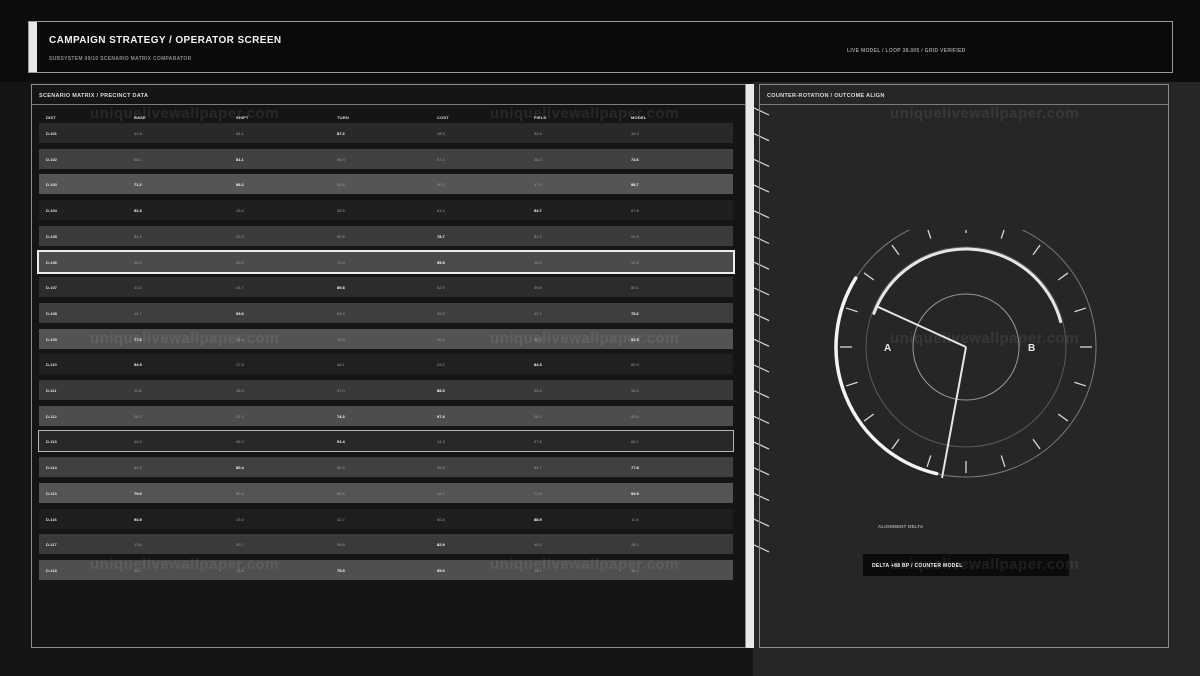 The height and width of the screenshot is (676, 1200). I want to click on table-cell: 80.4, so click(240, 468).